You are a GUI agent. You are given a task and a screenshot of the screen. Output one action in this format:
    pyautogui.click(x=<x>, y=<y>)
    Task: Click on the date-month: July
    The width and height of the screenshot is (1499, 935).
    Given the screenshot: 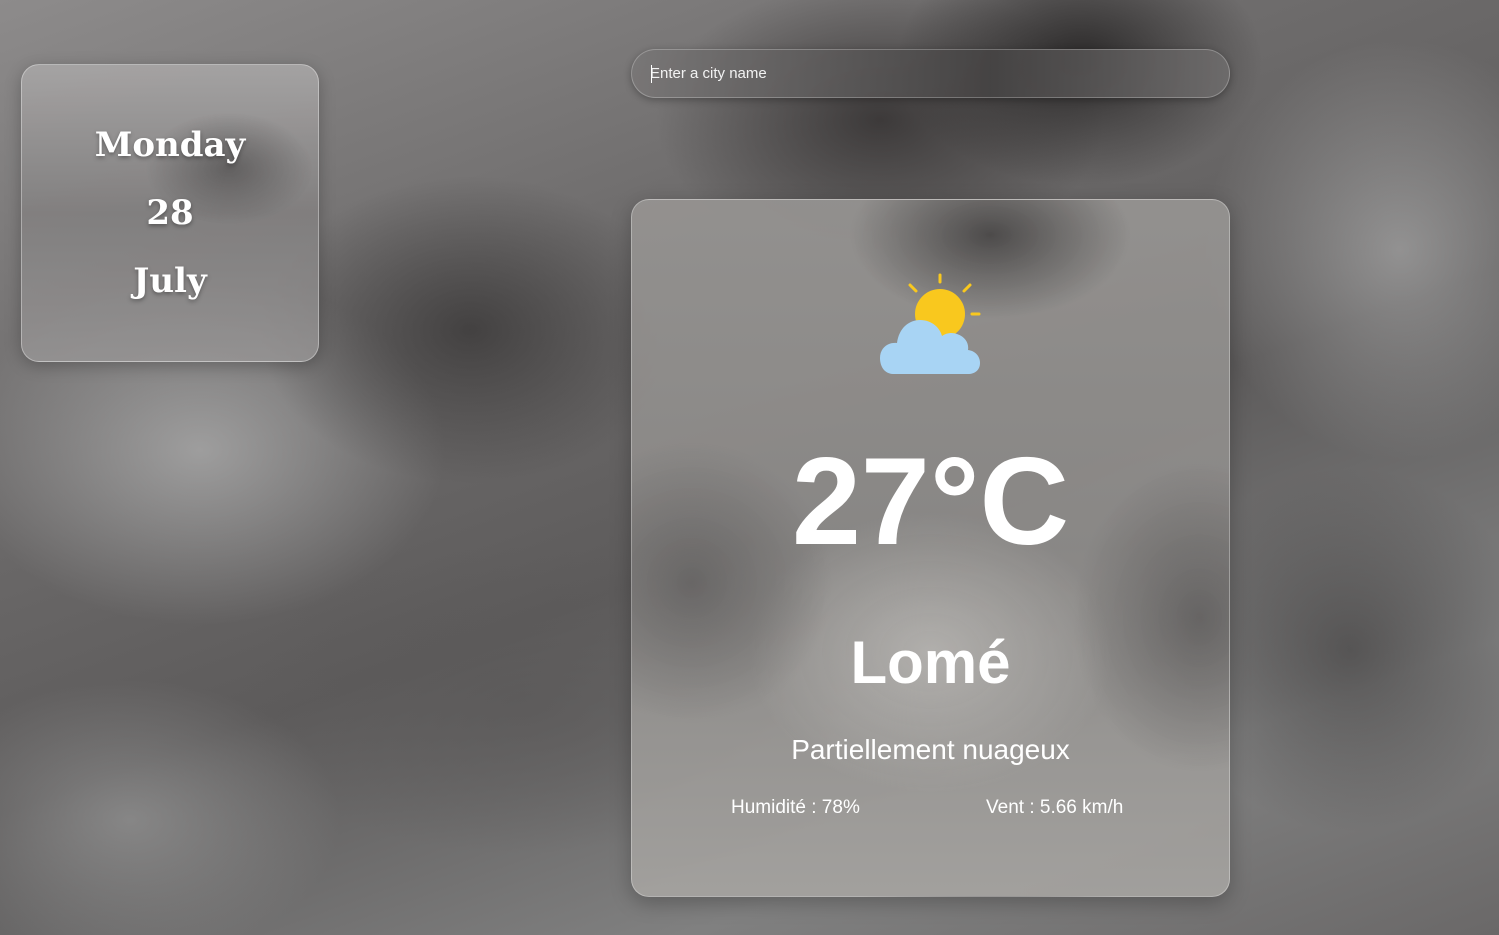 What is the action you would take?
    pyautogui.click(x=170, y=281)
    